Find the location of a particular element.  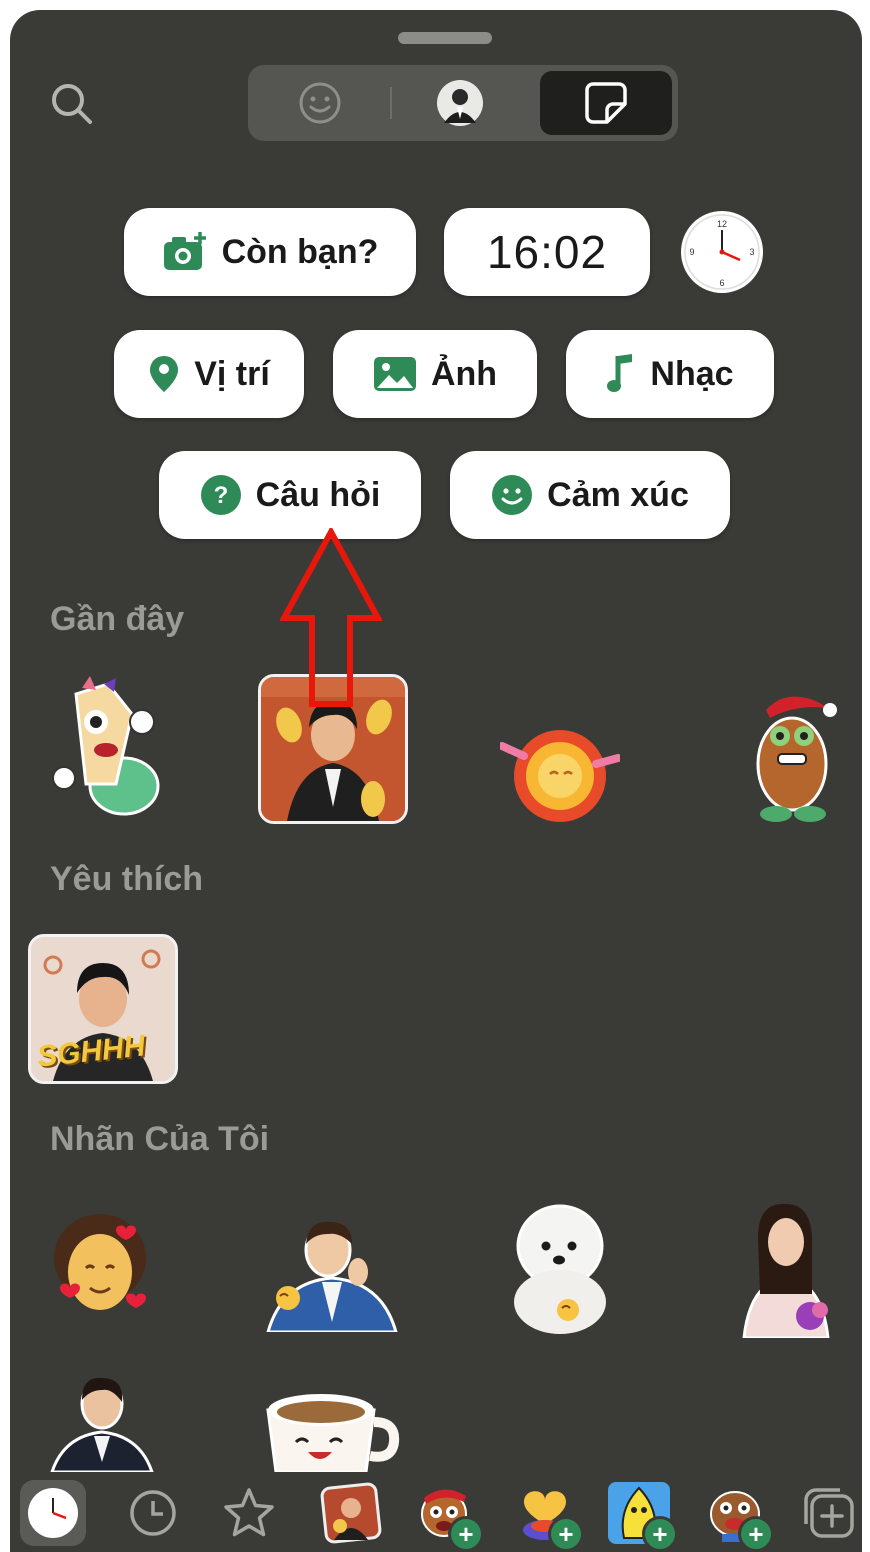

time-sticker-button: 16:02 is located at coordinates (547, 252).